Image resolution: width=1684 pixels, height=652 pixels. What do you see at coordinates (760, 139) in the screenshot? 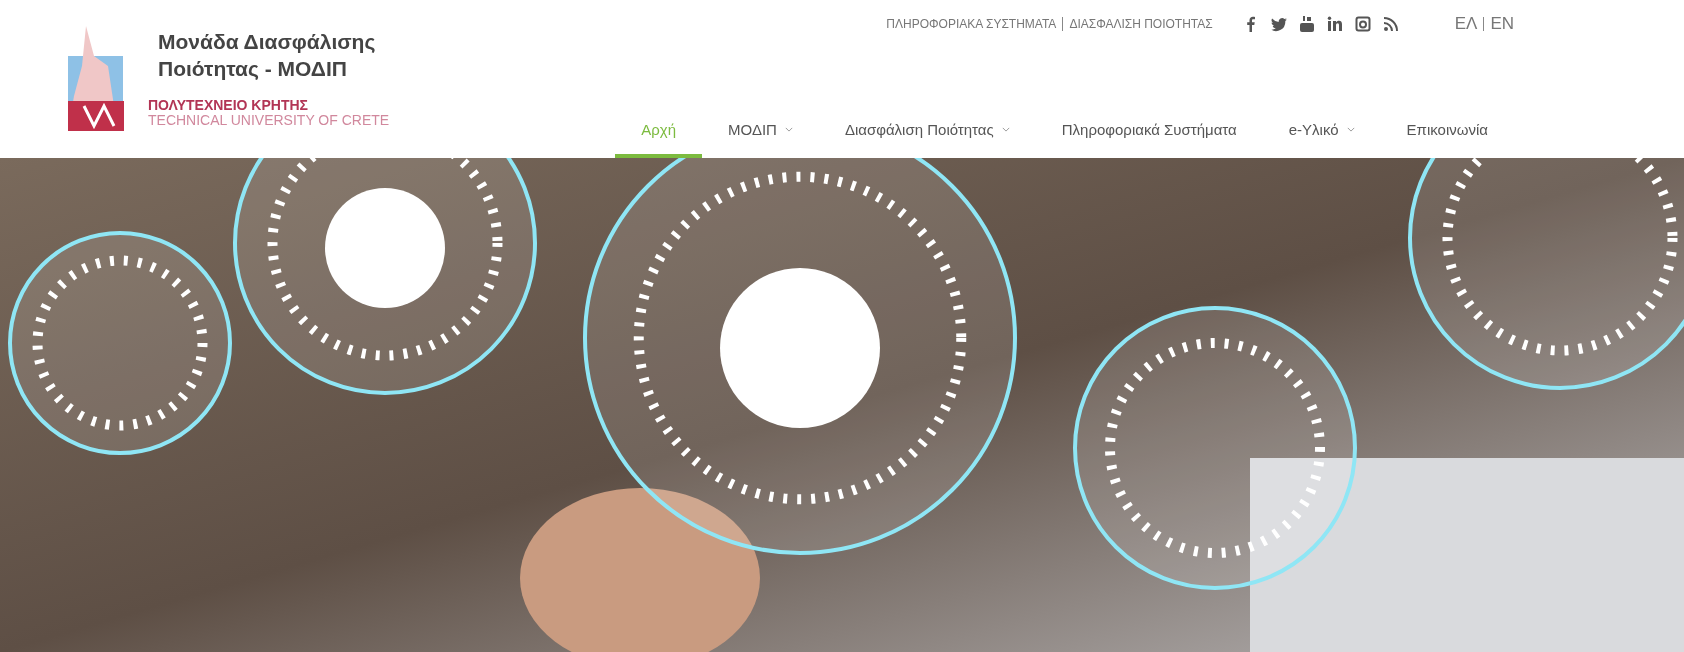
I see `nav-item: ΜΟΔΙΠ` at bounding box center [760, 139].